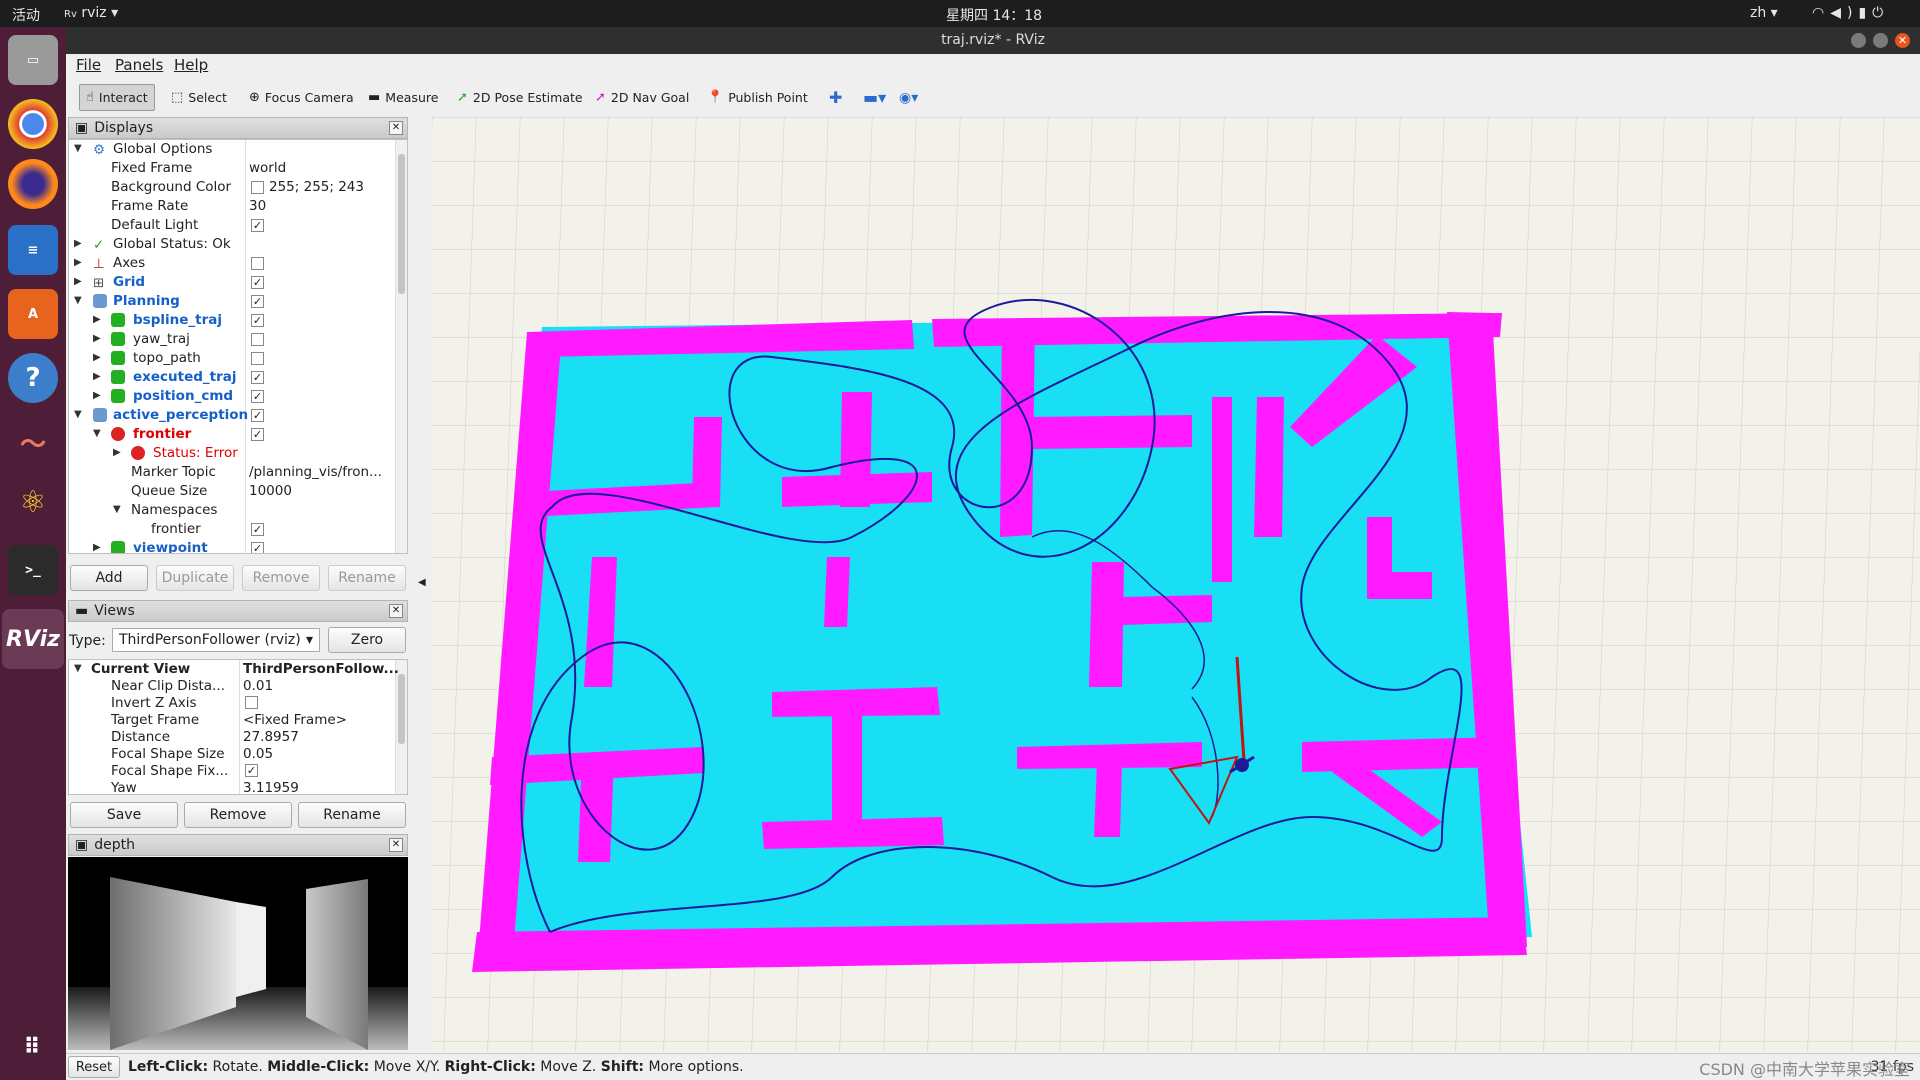  Describe the element at coordinates (1850, 13) in the screenshot. I see `system-tray: ◠◀)▮⏻` at that location.